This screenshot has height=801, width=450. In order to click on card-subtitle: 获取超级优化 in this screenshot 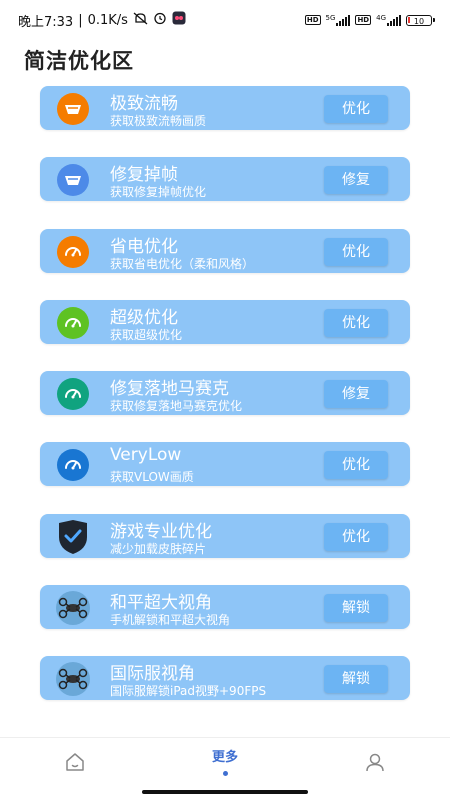, I will do `click(146, 334)`.